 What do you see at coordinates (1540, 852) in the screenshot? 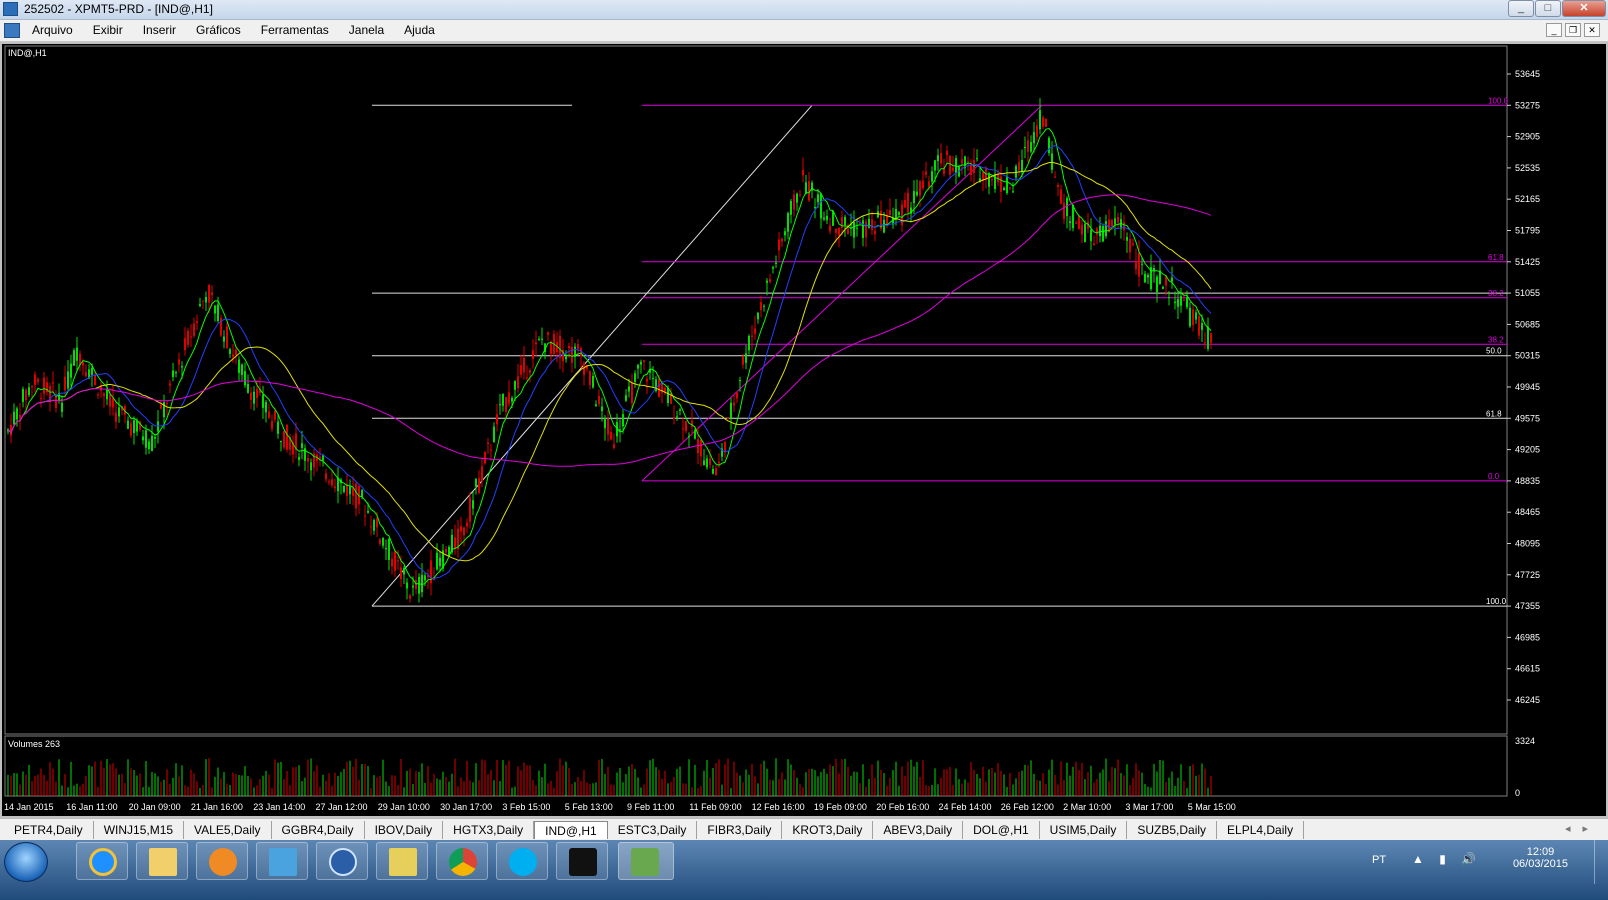
I see `clock-time: 12:09` at bounding box center [1540, 852].